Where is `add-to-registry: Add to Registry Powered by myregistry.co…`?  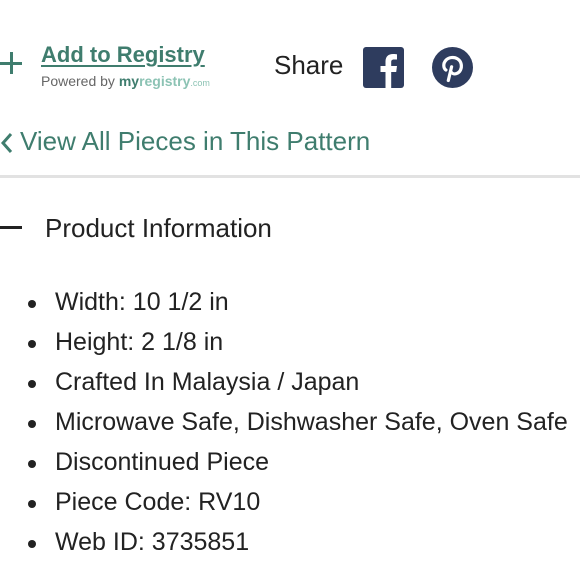
add-to-registry: Add to Registry Powered by myregistry.co… is located at coordinates (125, 68).